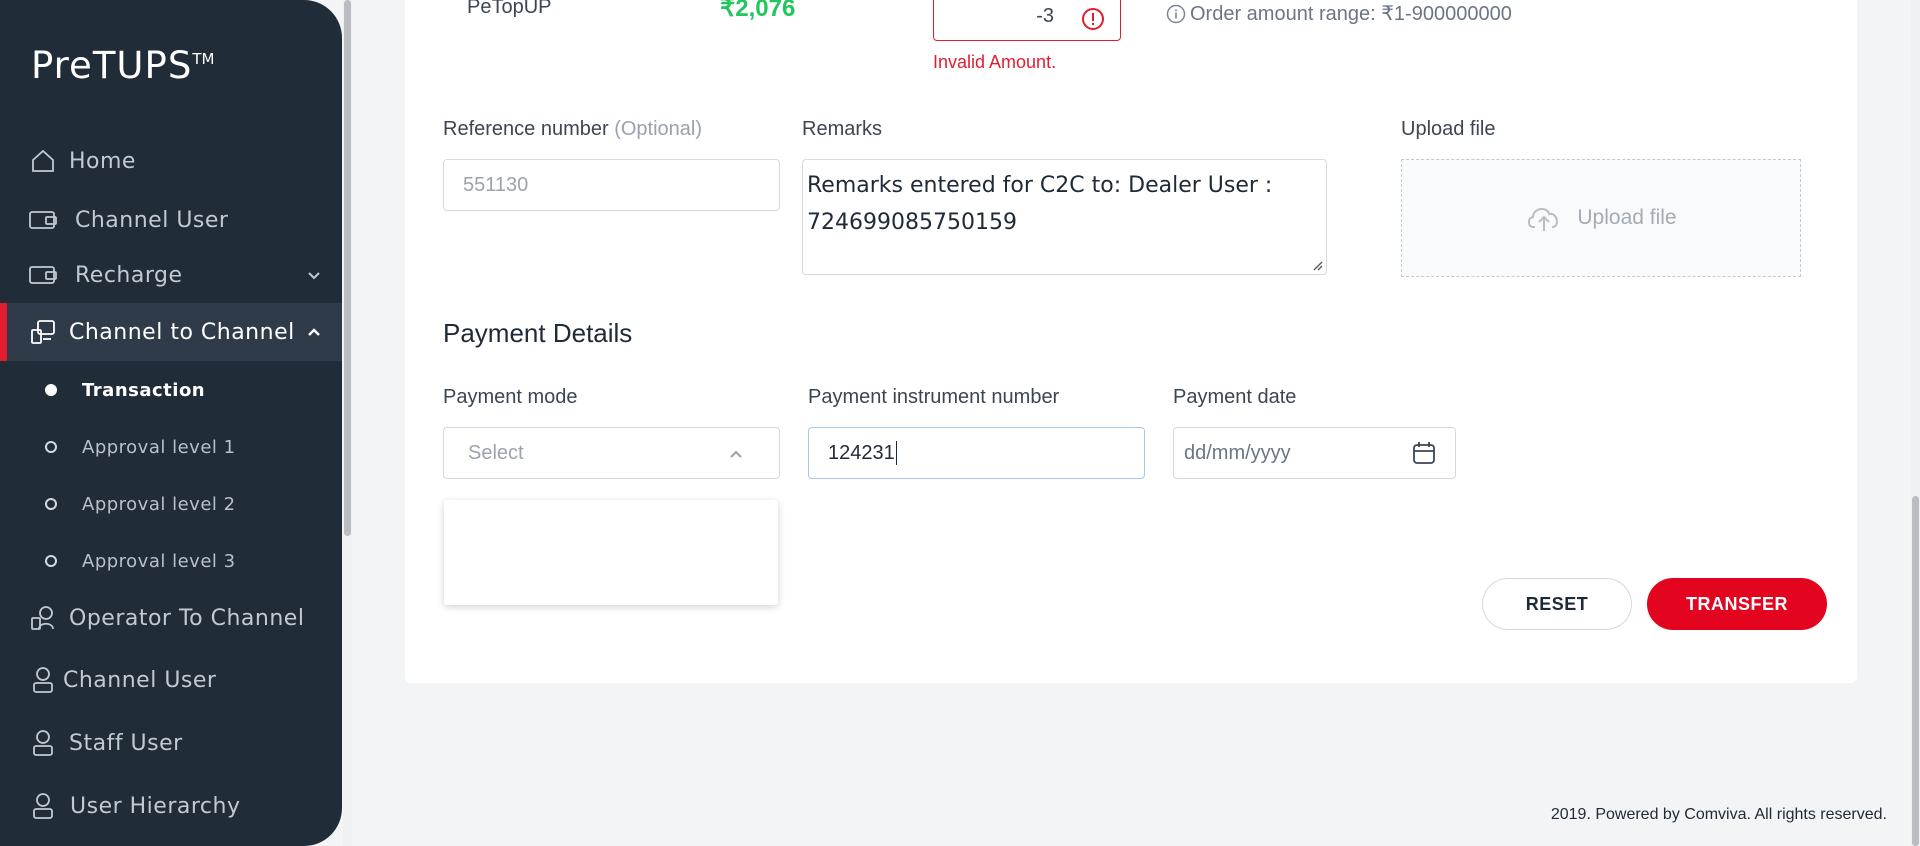  What do you see at coordinates (538, 333) in the screenshot?
I see `payment-section-title: Payment Details` at bounding box center [538, 333].